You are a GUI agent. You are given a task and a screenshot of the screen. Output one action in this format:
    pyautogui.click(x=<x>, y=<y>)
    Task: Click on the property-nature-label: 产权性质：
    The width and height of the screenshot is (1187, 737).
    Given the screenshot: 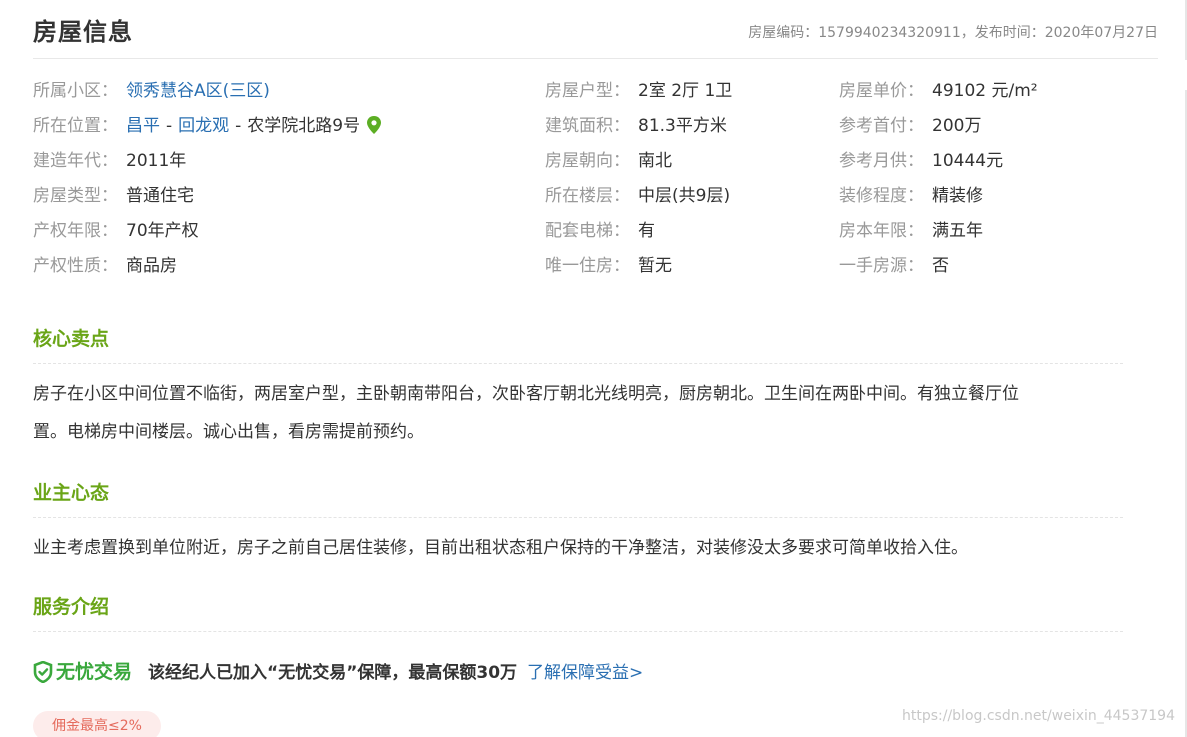 What is the action you would take?
    pyautogui.click(x=75, y=266)
    